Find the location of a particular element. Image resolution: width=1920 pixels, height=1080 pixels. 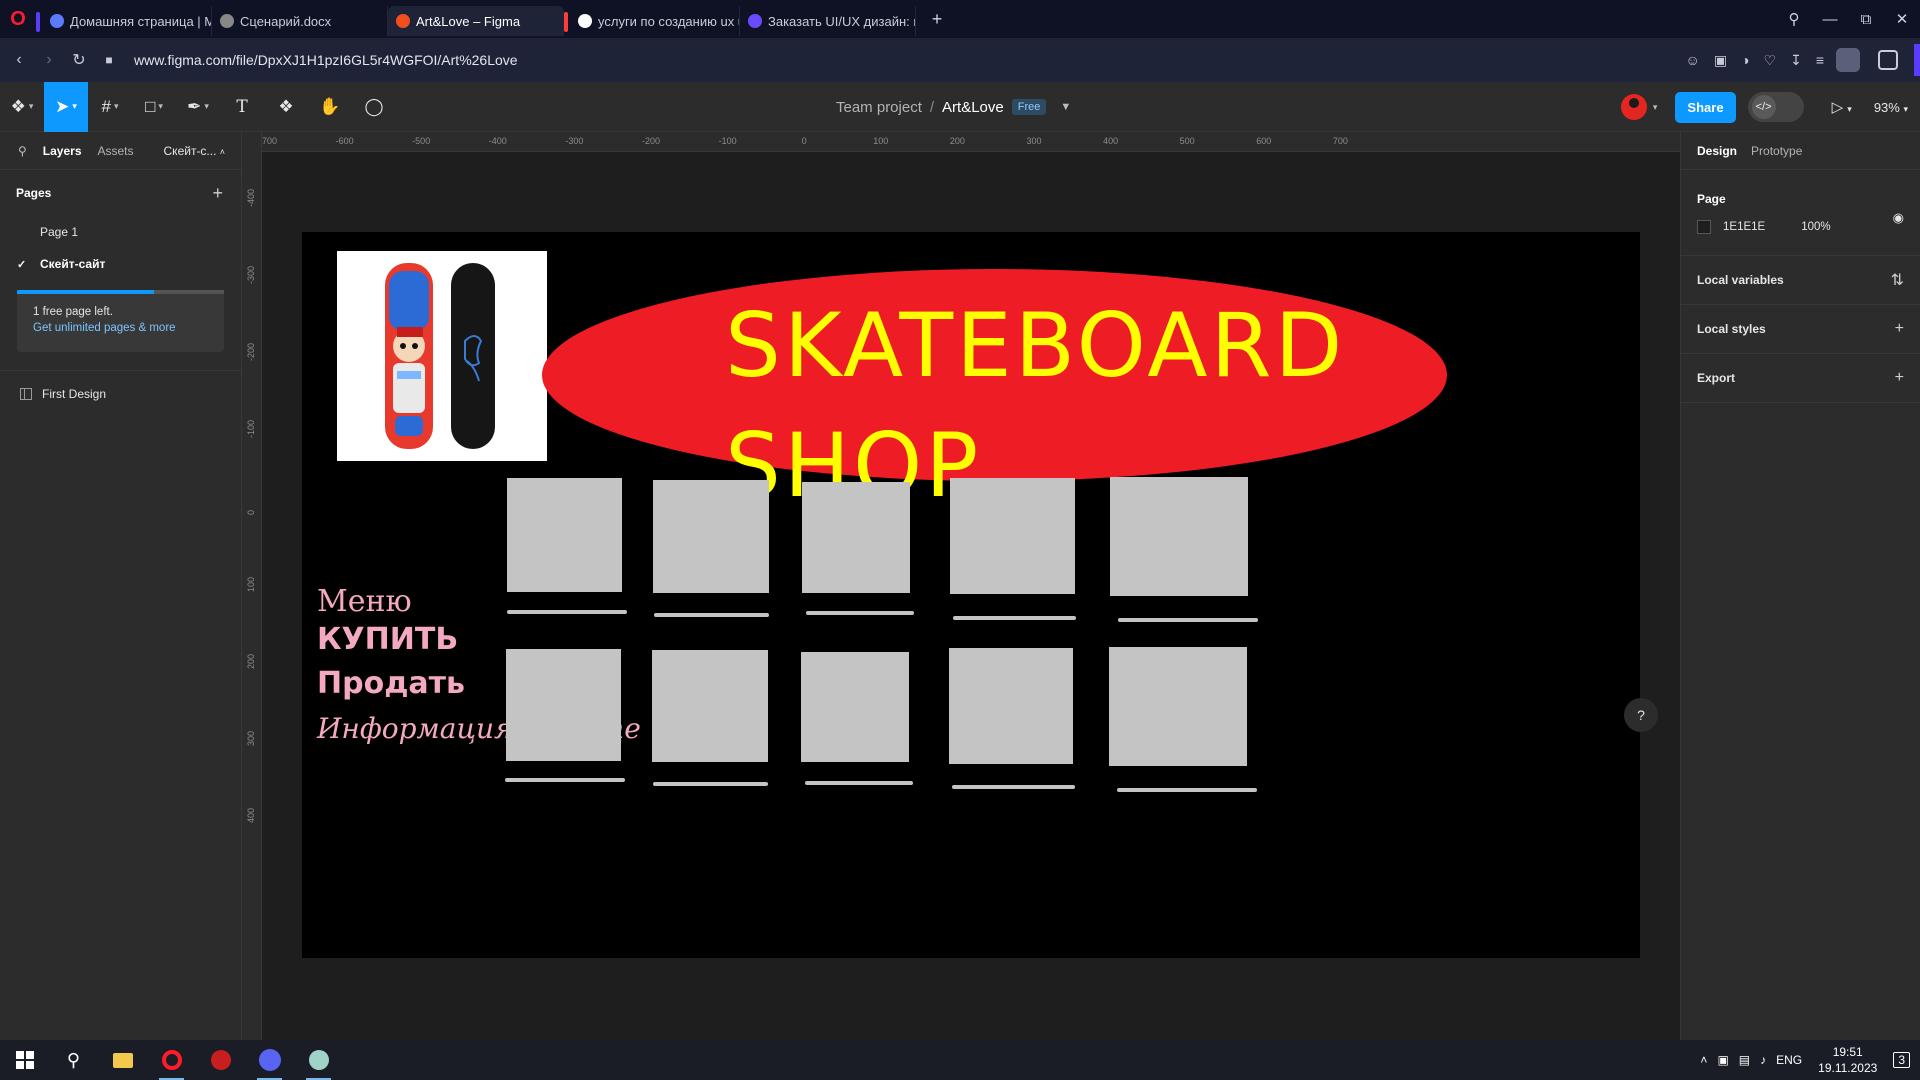

browser-tab: Art&Love – Figma is located at coordinates (476, 21).